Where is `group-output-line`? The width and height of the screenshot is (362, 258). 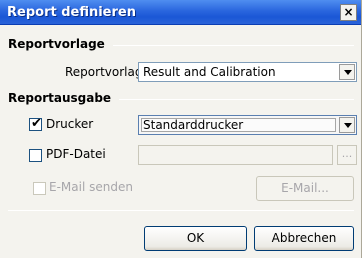 group-output-line is located at coordinates (232, 99).